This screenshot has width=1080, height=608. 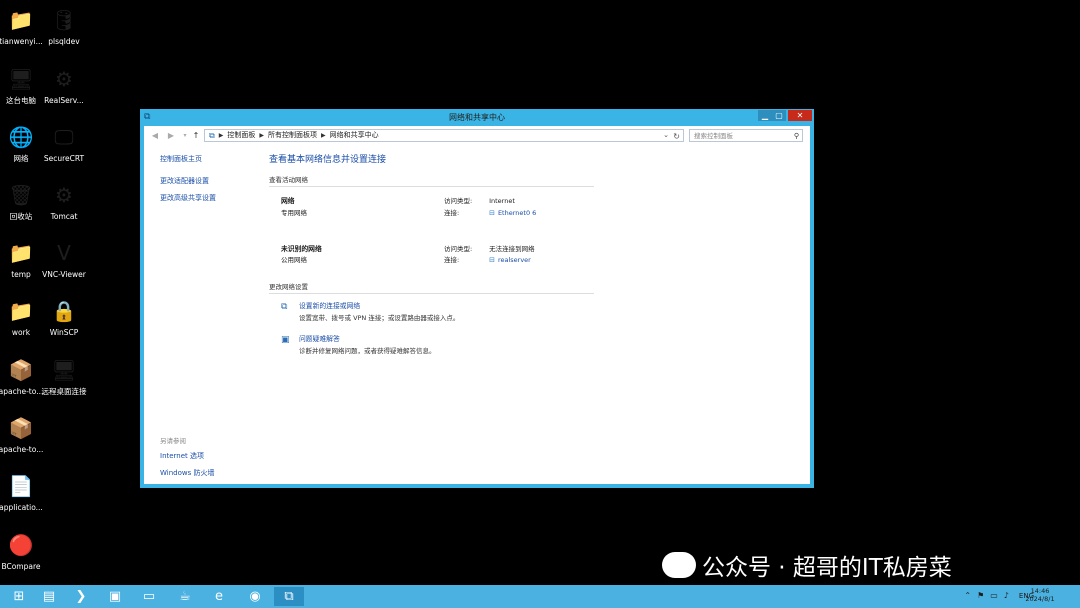 I want to click on desktop-icon: 🔴 BCompare, so click(x=25, y=551).